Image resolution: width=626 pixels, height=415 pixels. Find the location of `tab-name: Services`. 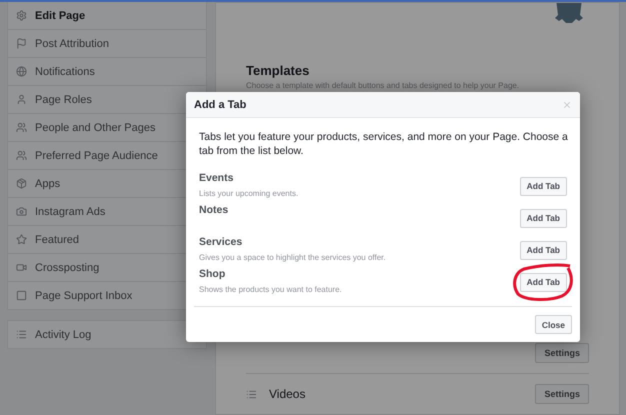

tab-name: Services is located at coordinates (221, 242).